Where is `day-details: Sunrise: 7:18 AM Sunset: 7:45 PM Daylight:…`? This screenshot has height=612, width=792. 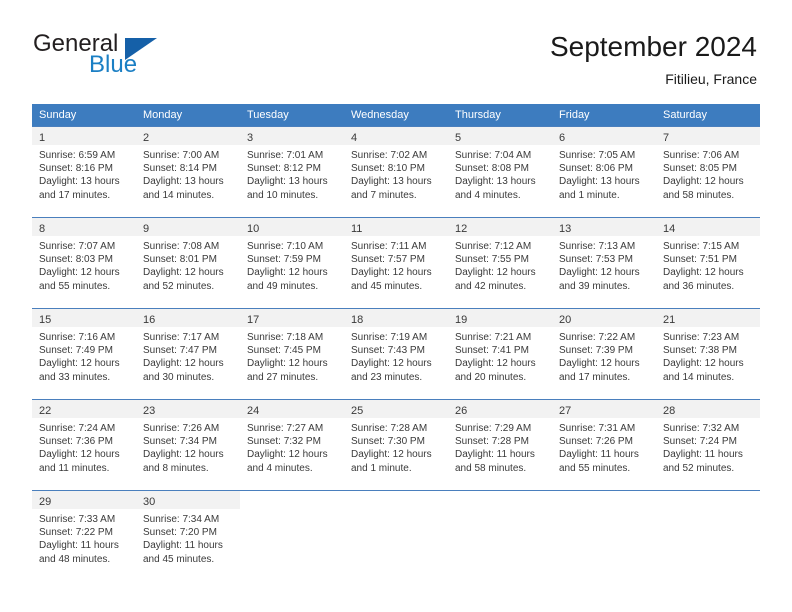
day-details: Sunrise: 7:18 AM Sunset: 7:45 PM Daylight:… is located at coordinates (292, 355).